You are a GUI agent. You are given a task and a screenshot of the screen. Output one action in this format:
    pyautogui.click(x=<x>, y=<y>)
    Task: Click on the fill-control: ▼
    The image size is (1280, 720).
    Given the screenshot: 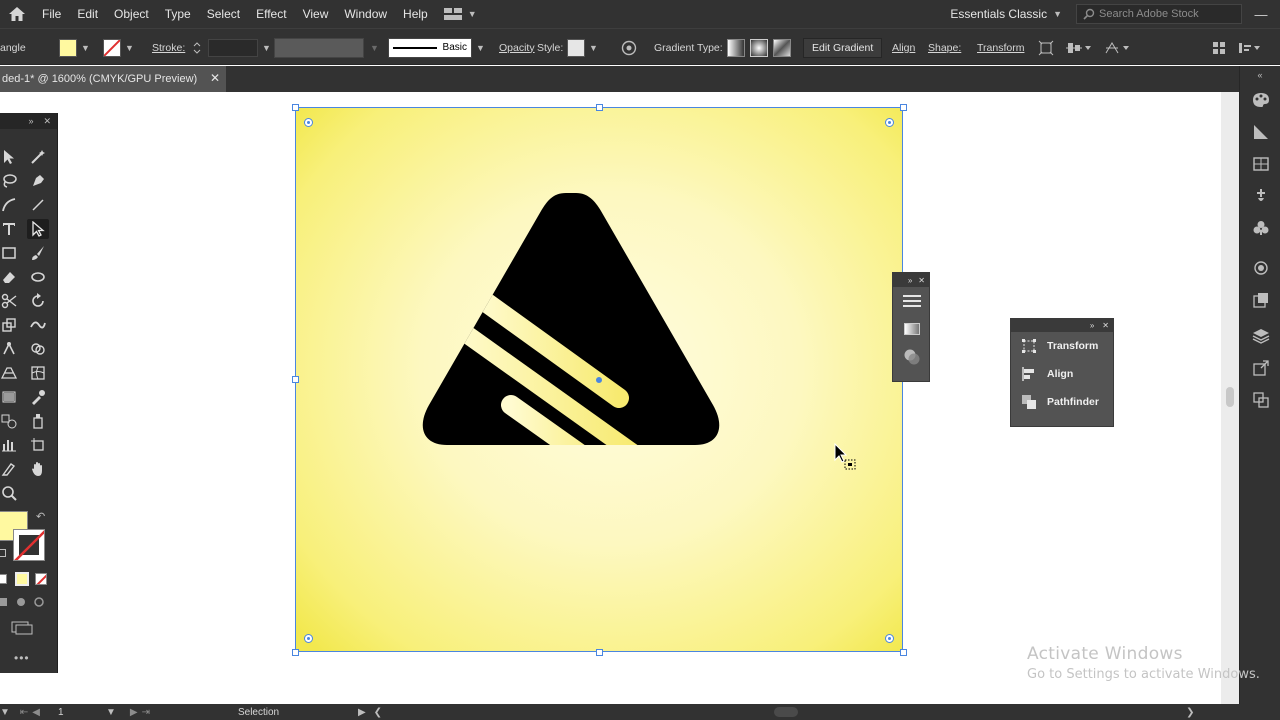 What is the action you would take?
    pyautogui.click(x=74, y=47)
    